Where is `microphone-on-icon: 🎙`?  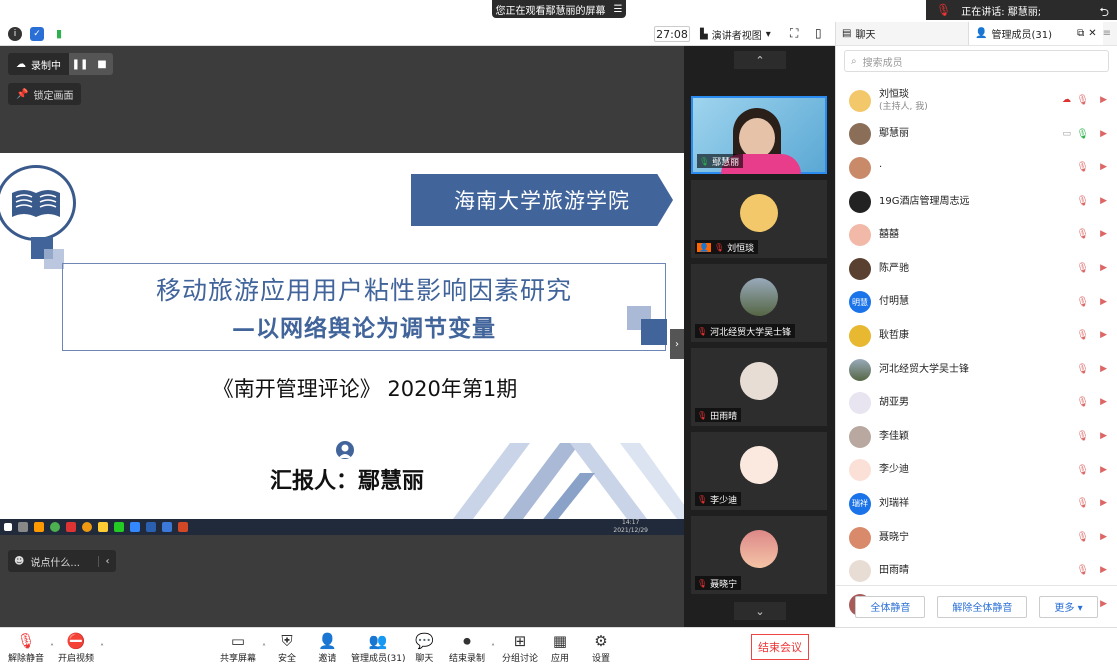 microphone-on-icon: 🎙 is located at coordinates (1082, 134).